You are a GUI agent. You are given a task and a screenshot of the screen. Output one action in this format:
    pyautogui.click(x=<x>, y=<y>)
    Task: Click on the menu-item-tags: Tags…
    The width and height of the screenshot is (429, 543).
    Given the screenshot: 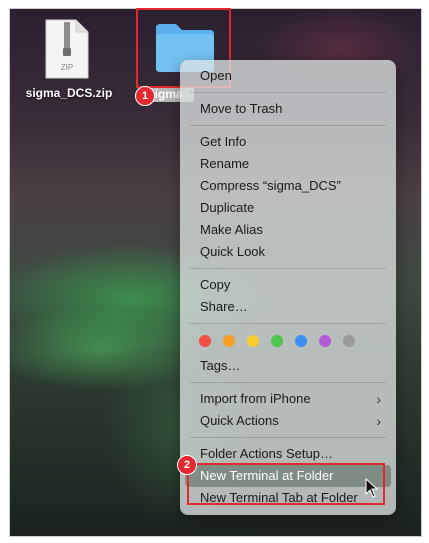 What is the action you would take?
    pyautogui.click(x=288, y=366)
    